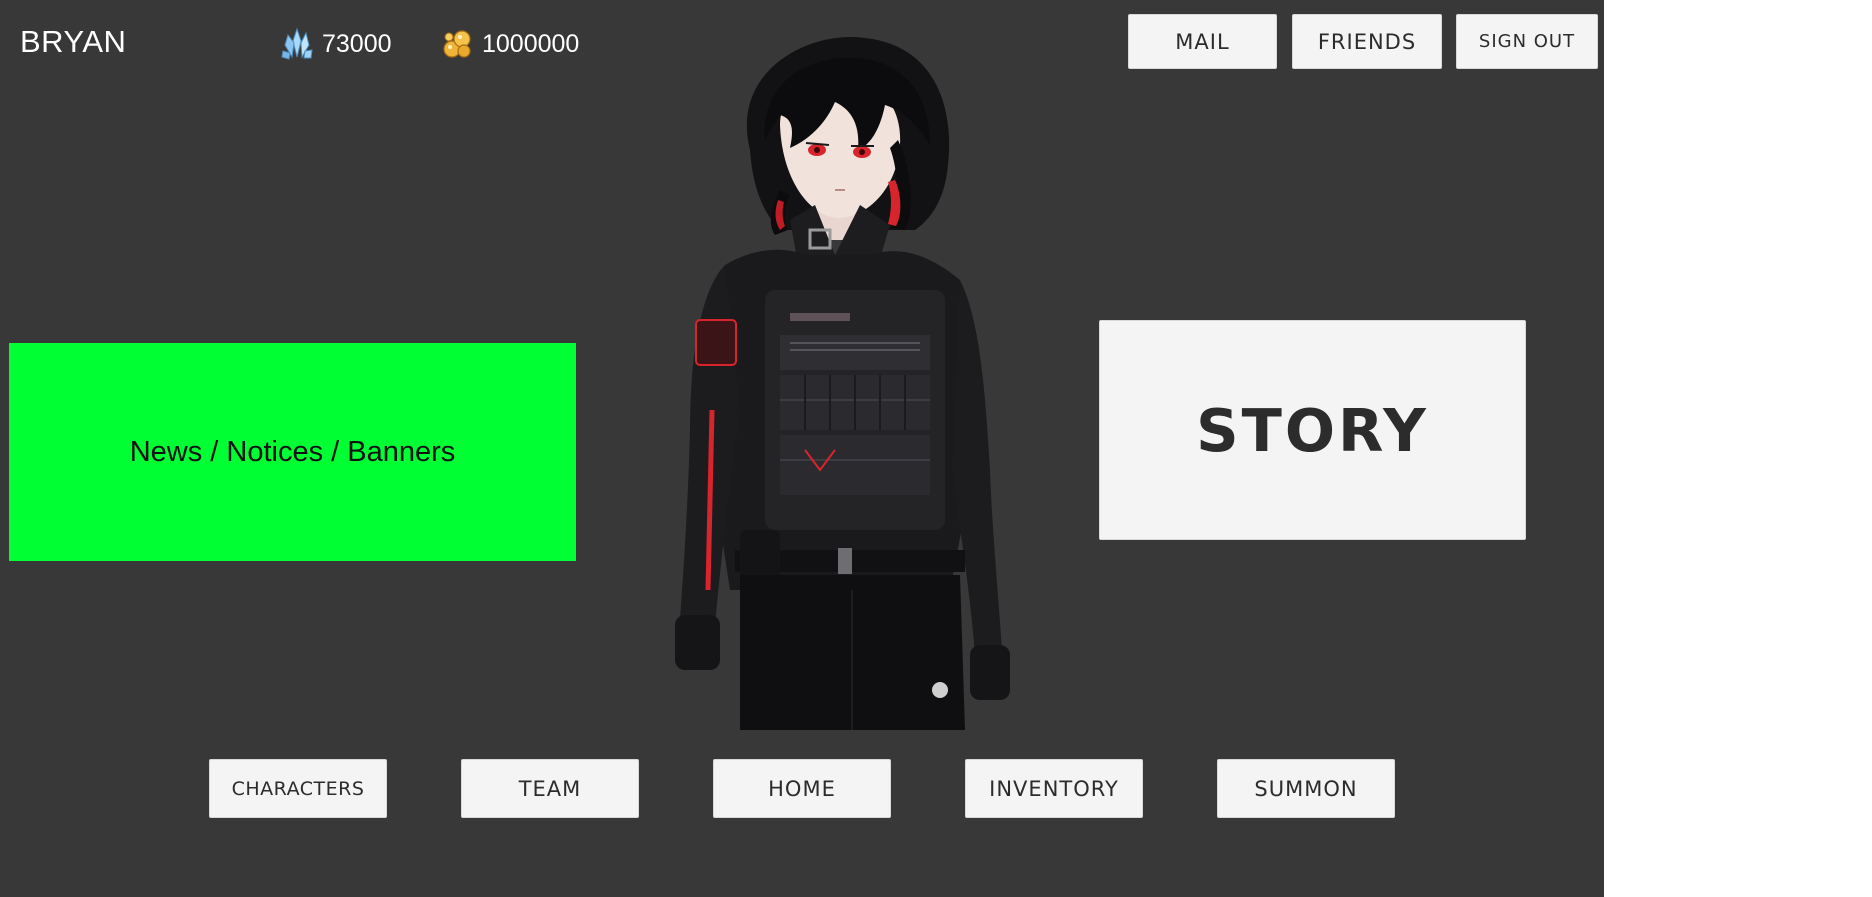  What do you see at coordinates (1527, 41) in the screenshot?
I see `sign-out-button: SIGN OUT` at bounding box center [1527, 41].